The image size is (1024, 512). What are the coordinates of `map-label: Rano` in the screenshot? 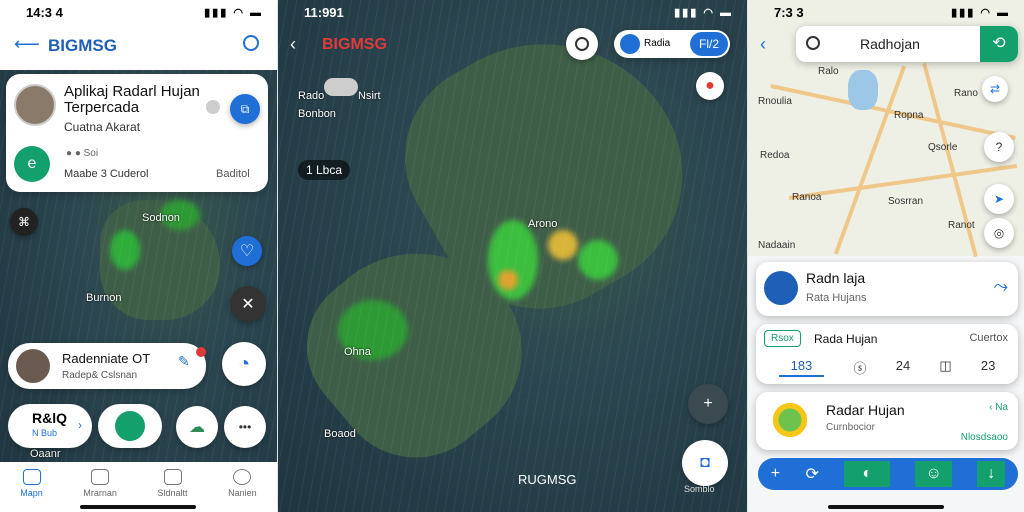 It's located at (966, 93).